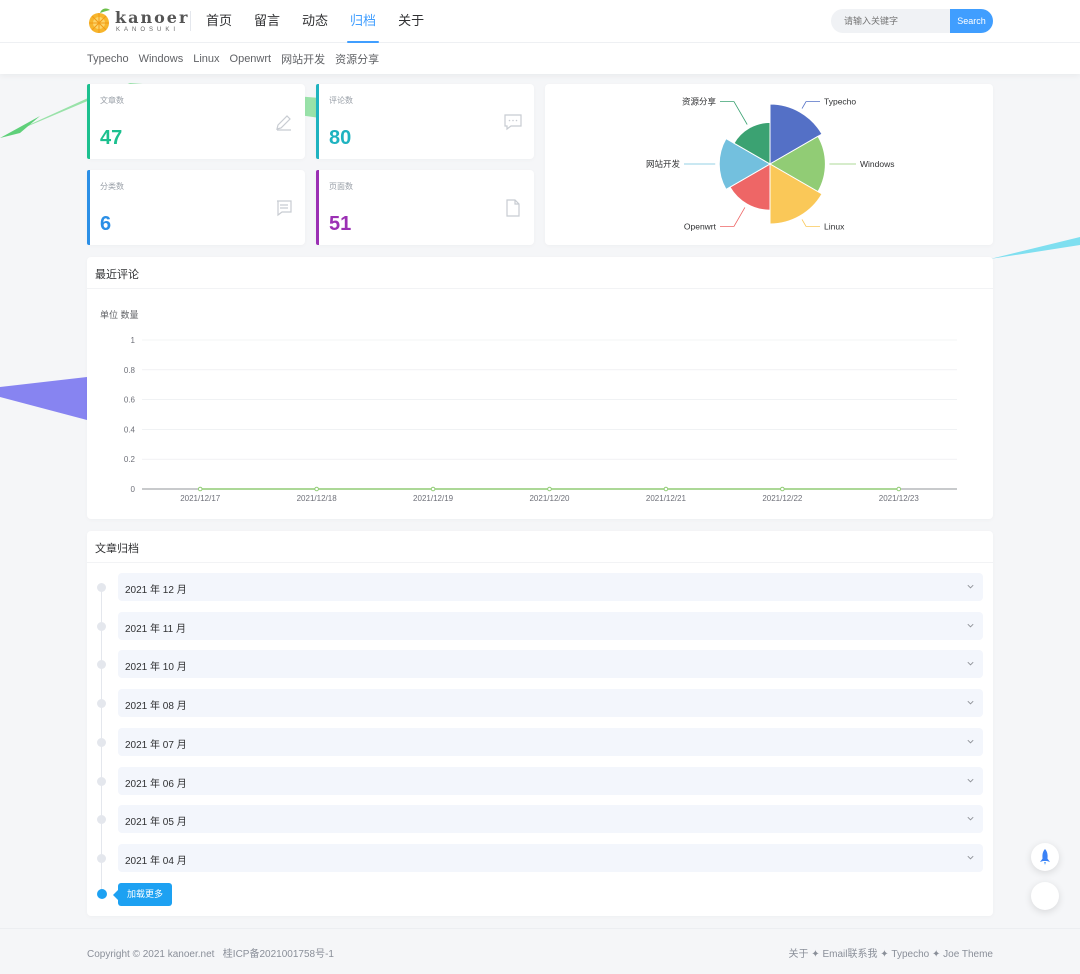 The image size is (1080, 974). I want to click on nav-home: 首页, so click(219, 21).